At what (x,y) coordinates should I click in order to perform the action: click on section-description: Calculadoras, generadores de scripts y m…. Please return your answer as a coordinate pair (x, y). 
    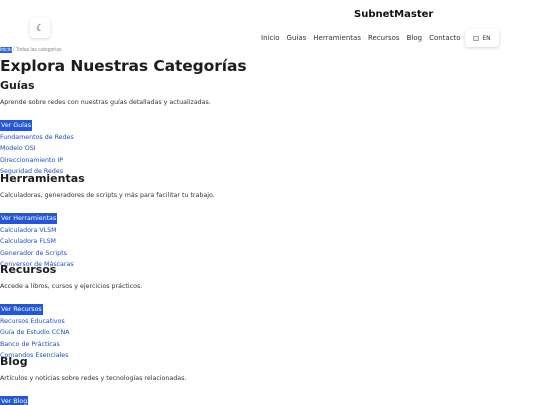
    Looking at the image, I should click on (107, 195).